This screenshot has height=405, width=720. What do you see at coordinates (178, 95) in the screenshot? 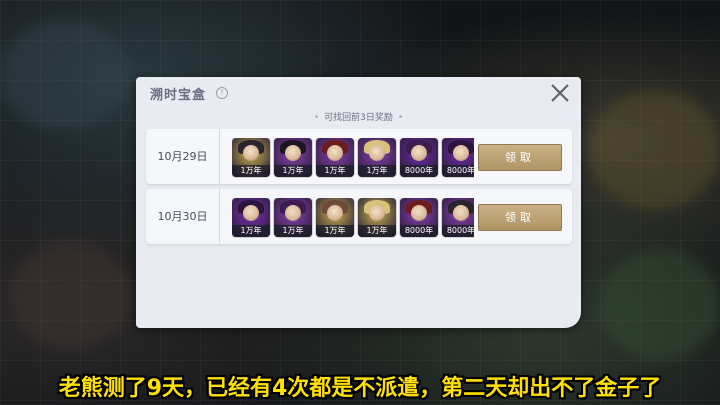
I see `panel-title: 溯时宝盒` at bounding box center [178, 95].